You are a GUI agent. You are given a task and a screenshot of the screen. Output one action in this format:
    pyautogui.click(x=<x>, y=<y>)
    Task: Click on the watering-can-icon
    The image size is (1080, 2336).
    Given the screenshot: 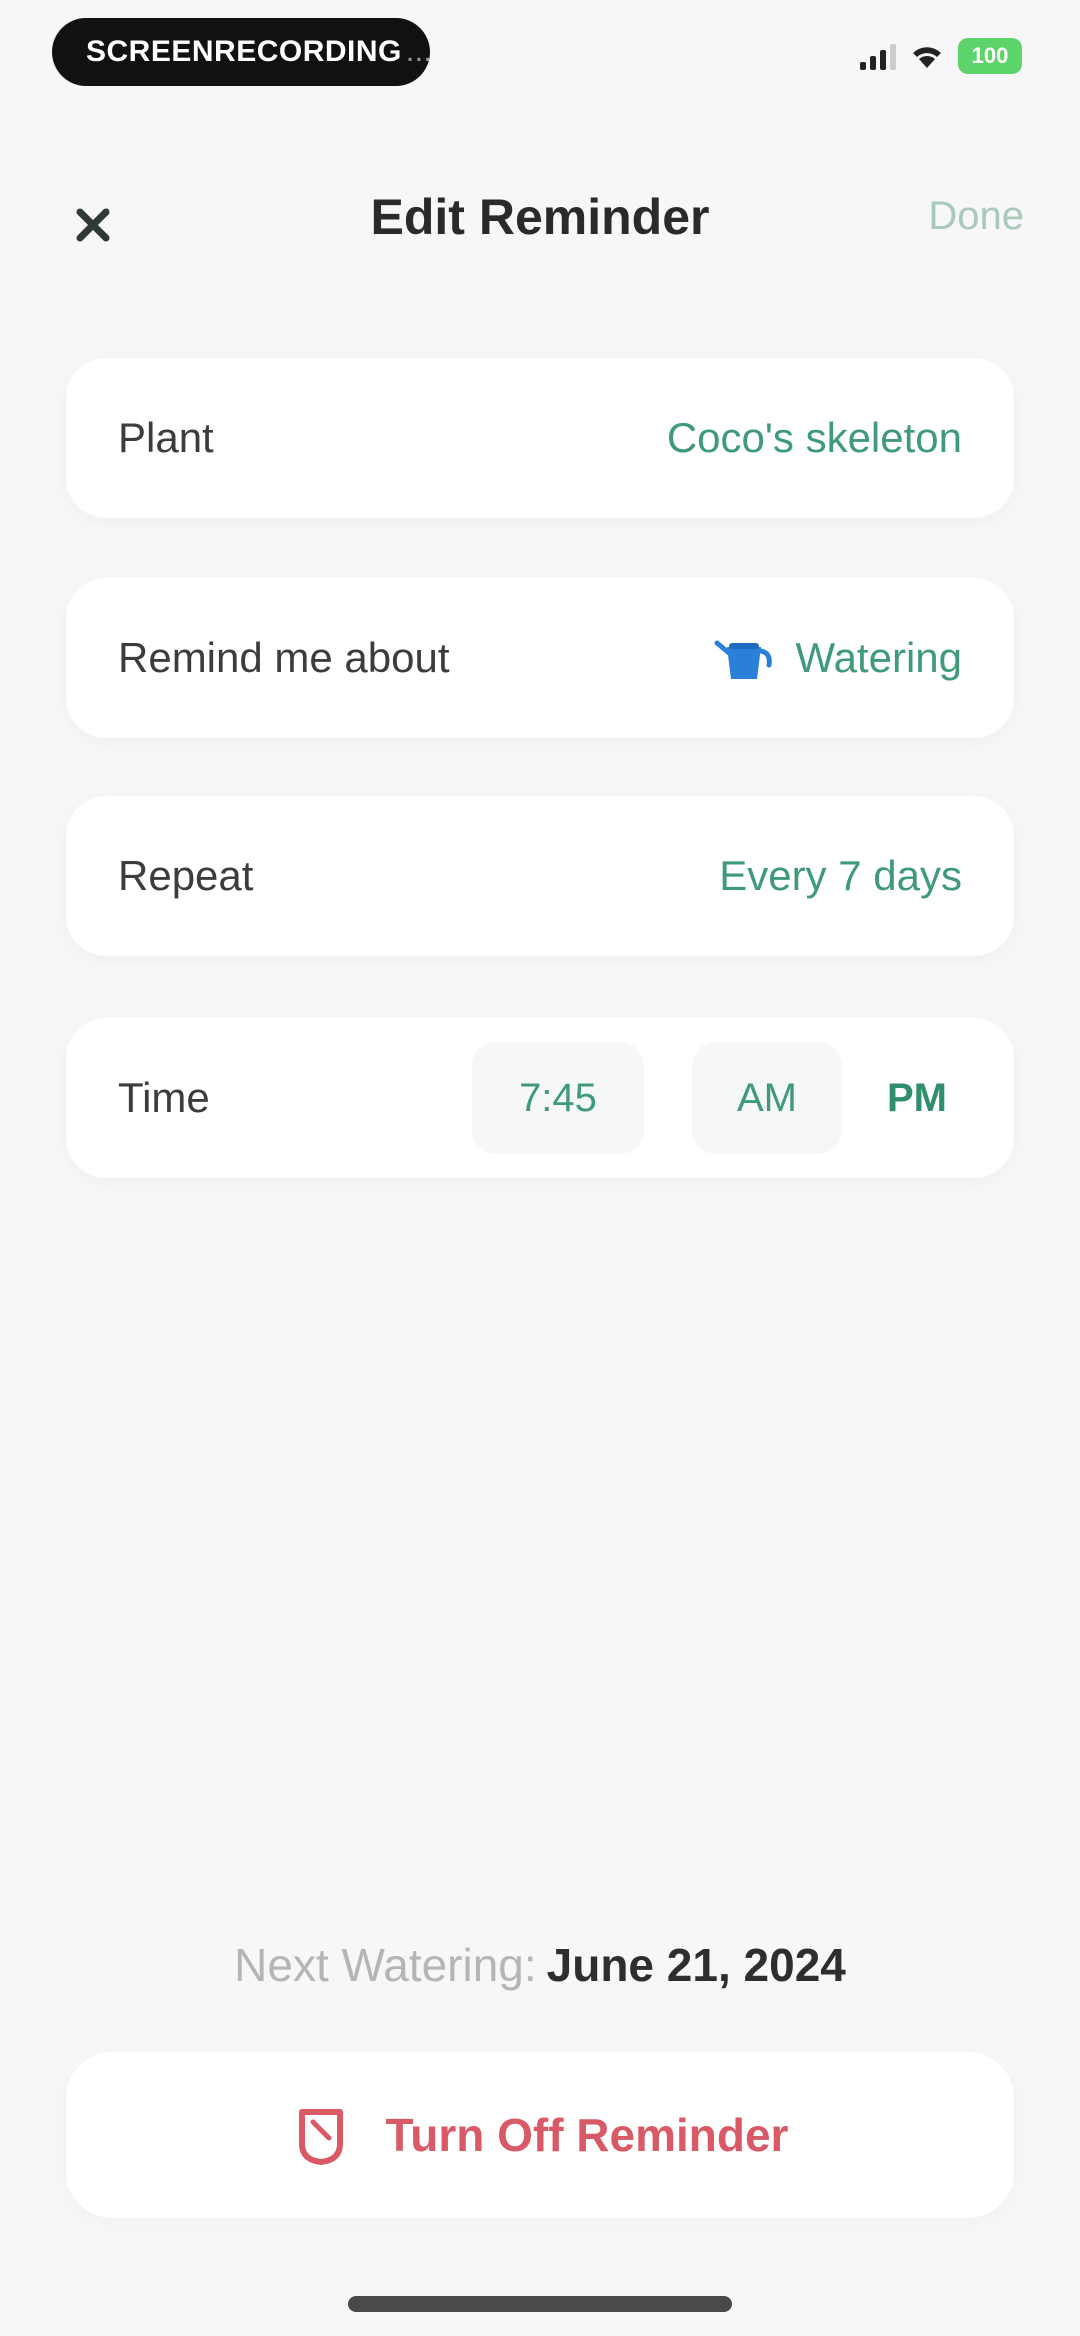 What is the action you would take?
    pyautogui.click(x=743, y=658)
    